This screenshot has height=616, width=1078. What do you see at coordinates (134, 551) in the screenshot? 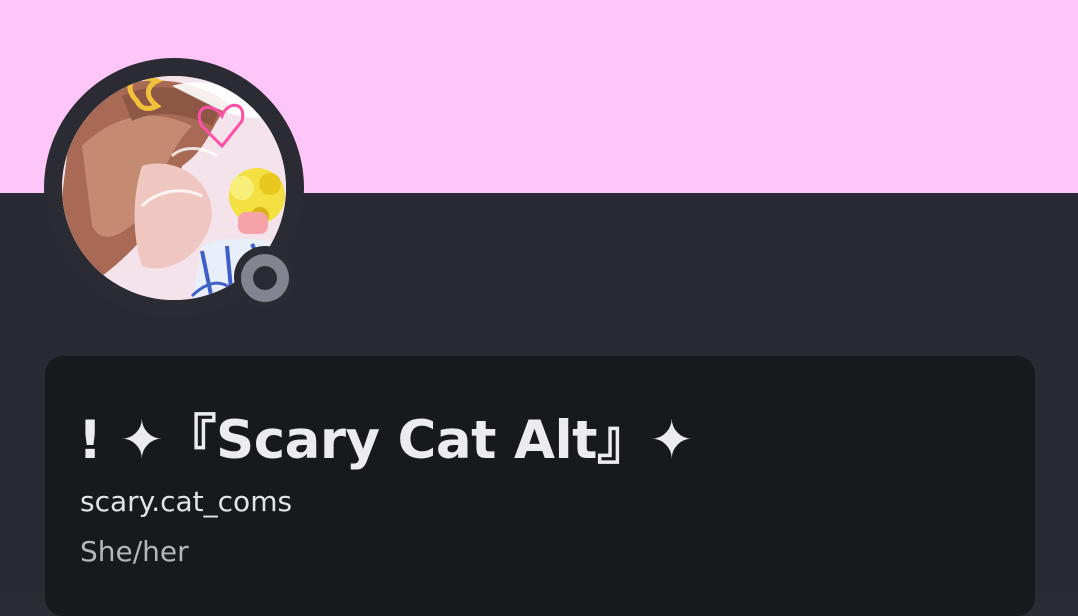
I see `pronouns: She/her` at bounding box center [134, 551].